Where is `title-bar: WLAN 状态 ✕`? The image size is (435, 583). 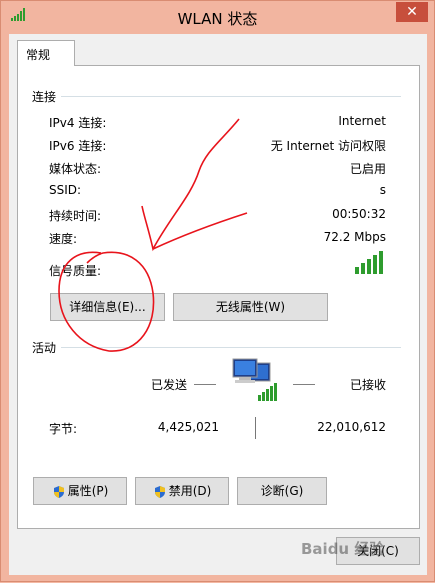 title-bar: WLAN 状态 ✕ is located at coordinates (217, 17).